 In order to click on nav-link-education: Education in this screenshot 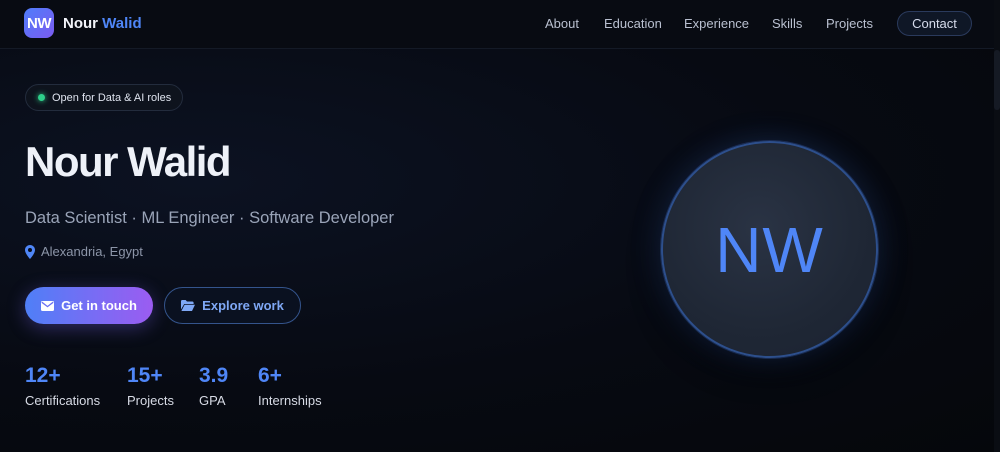, I will do `click(633, 23)`.